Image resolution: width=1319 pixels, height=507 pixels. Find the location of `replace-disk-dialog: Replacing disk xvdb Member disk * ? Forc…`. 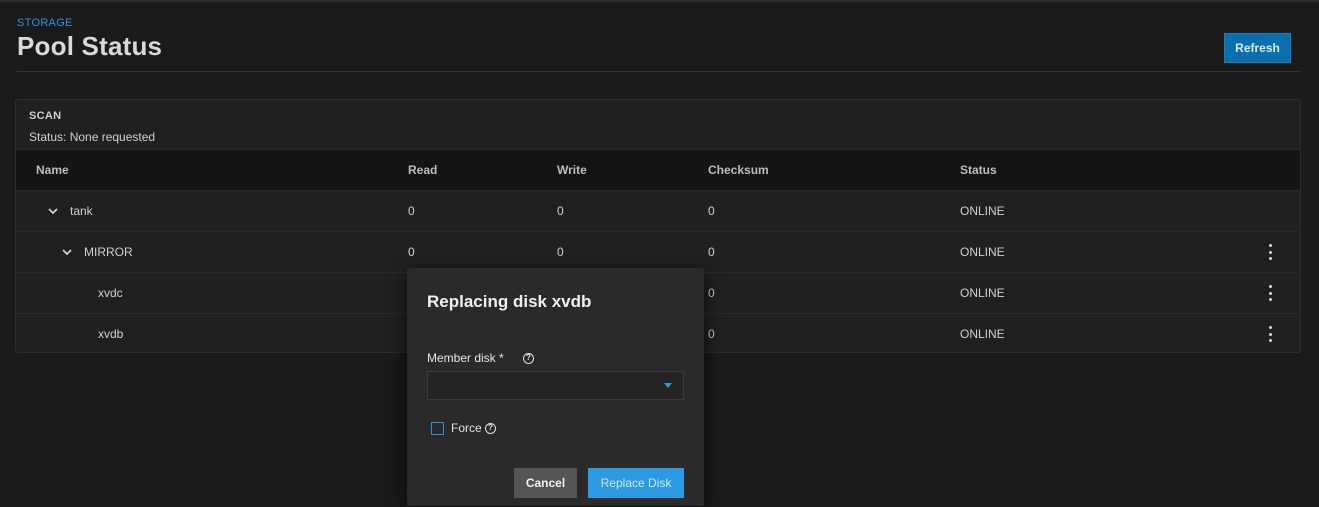

replace-disk-dialog: Replacing disk xvdb Member disk * ? Forc… is located at coordinates (555, 387).